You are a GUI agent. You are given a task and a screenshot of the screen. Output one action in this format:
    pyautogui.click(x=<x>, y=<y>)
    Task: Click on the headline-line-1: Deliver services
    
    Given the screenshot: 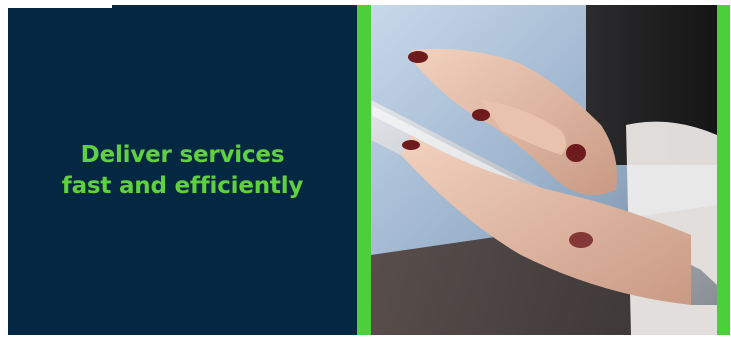 What is the action you would take?
    pyautogui.click(x=182, y=155)
    